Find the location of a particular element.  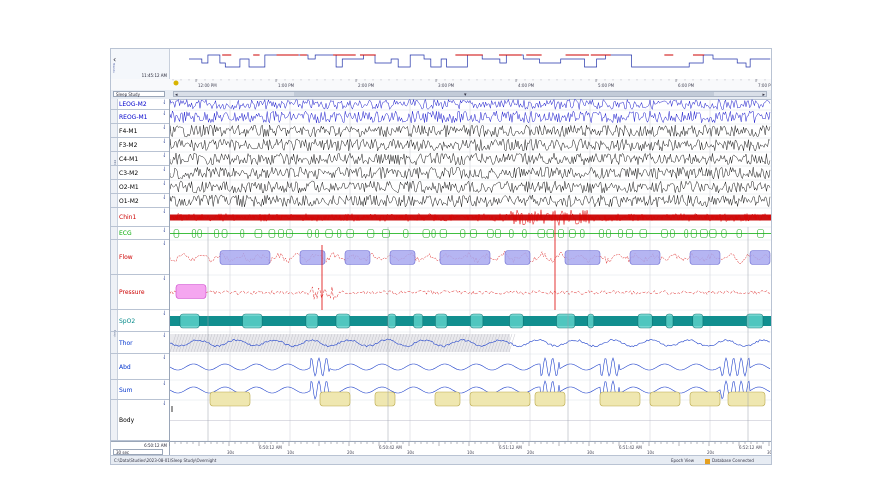

epoch-time-label: 6:50:12 AM is located at coordinates (270, 447).